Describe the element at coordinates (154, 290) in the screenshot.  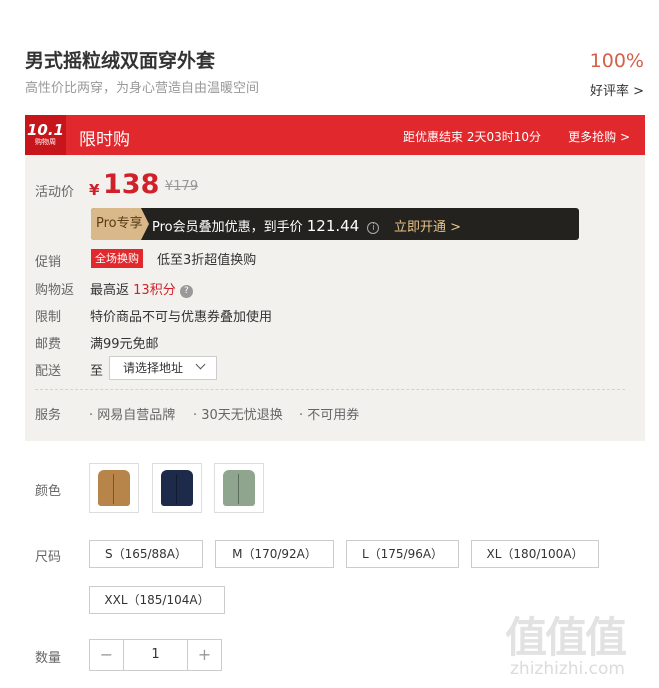
I see `rebate-points: 13积分` at that location.